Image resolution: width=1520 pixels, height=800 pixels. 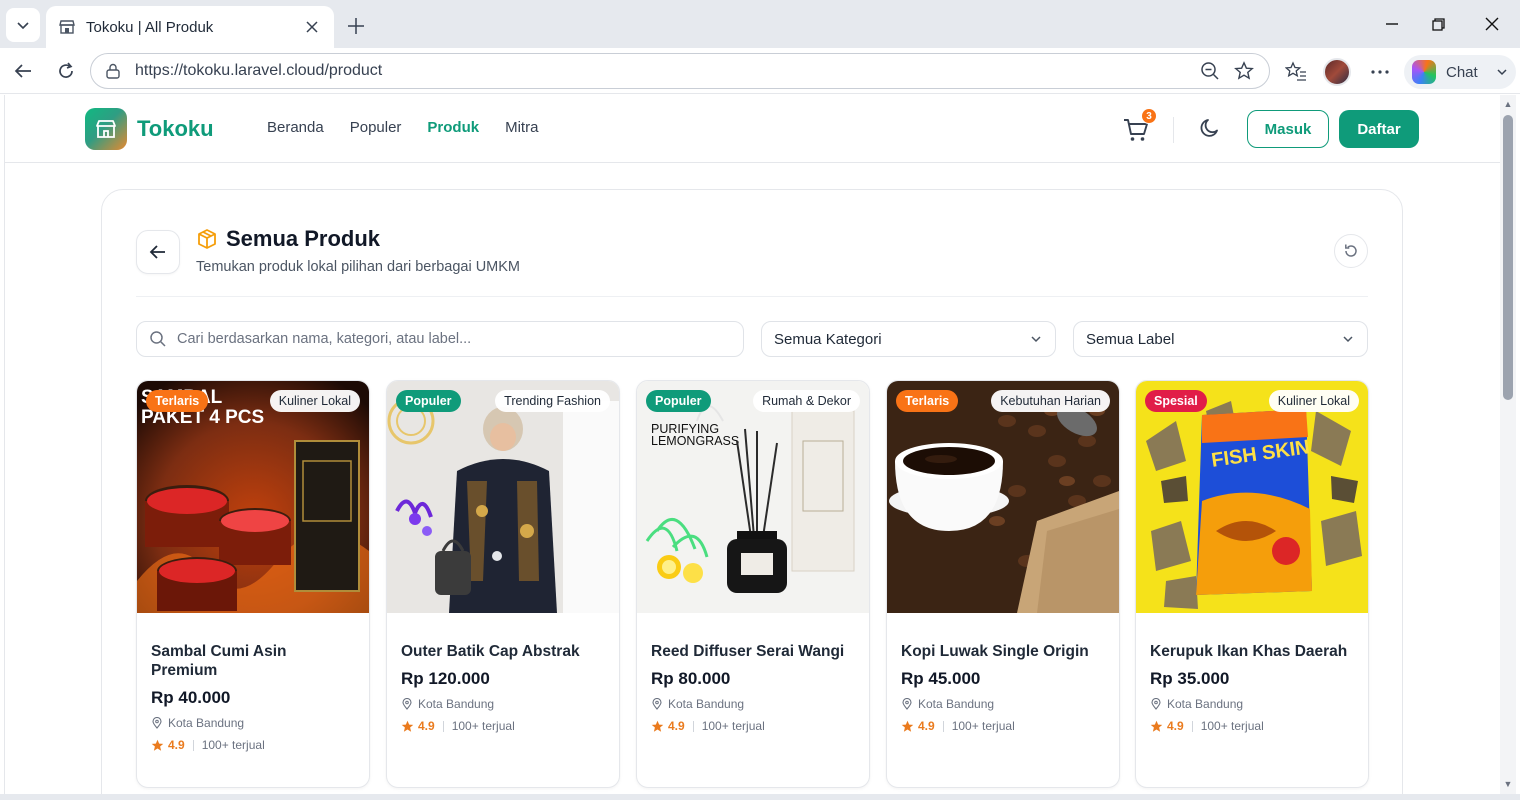 I want to click on search-icon, so click(x=158, y=339).